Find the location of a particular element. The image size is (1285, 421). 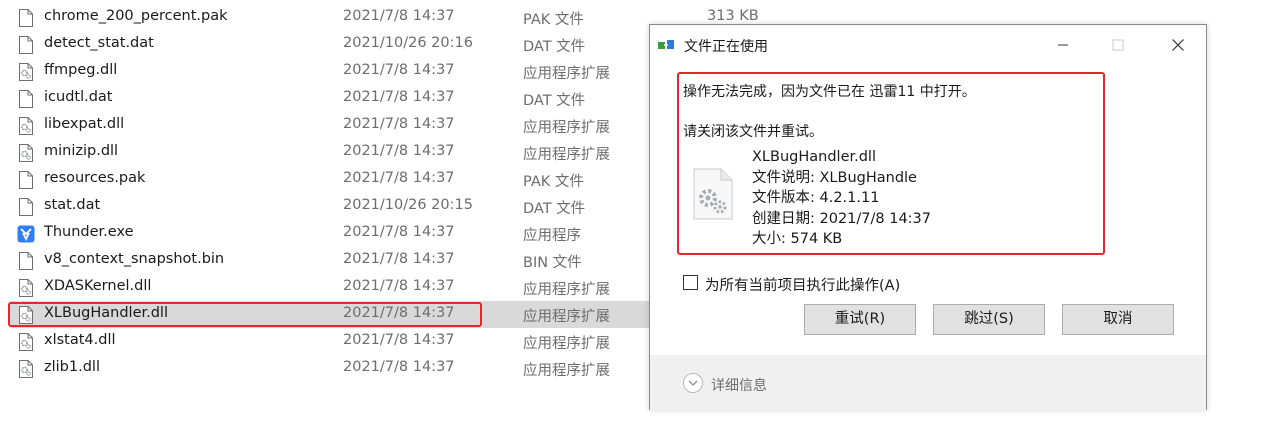

error-message: 操作无法完成，因为文件已在 迅雷11 中打开。 is located at coordinates (829, 92).